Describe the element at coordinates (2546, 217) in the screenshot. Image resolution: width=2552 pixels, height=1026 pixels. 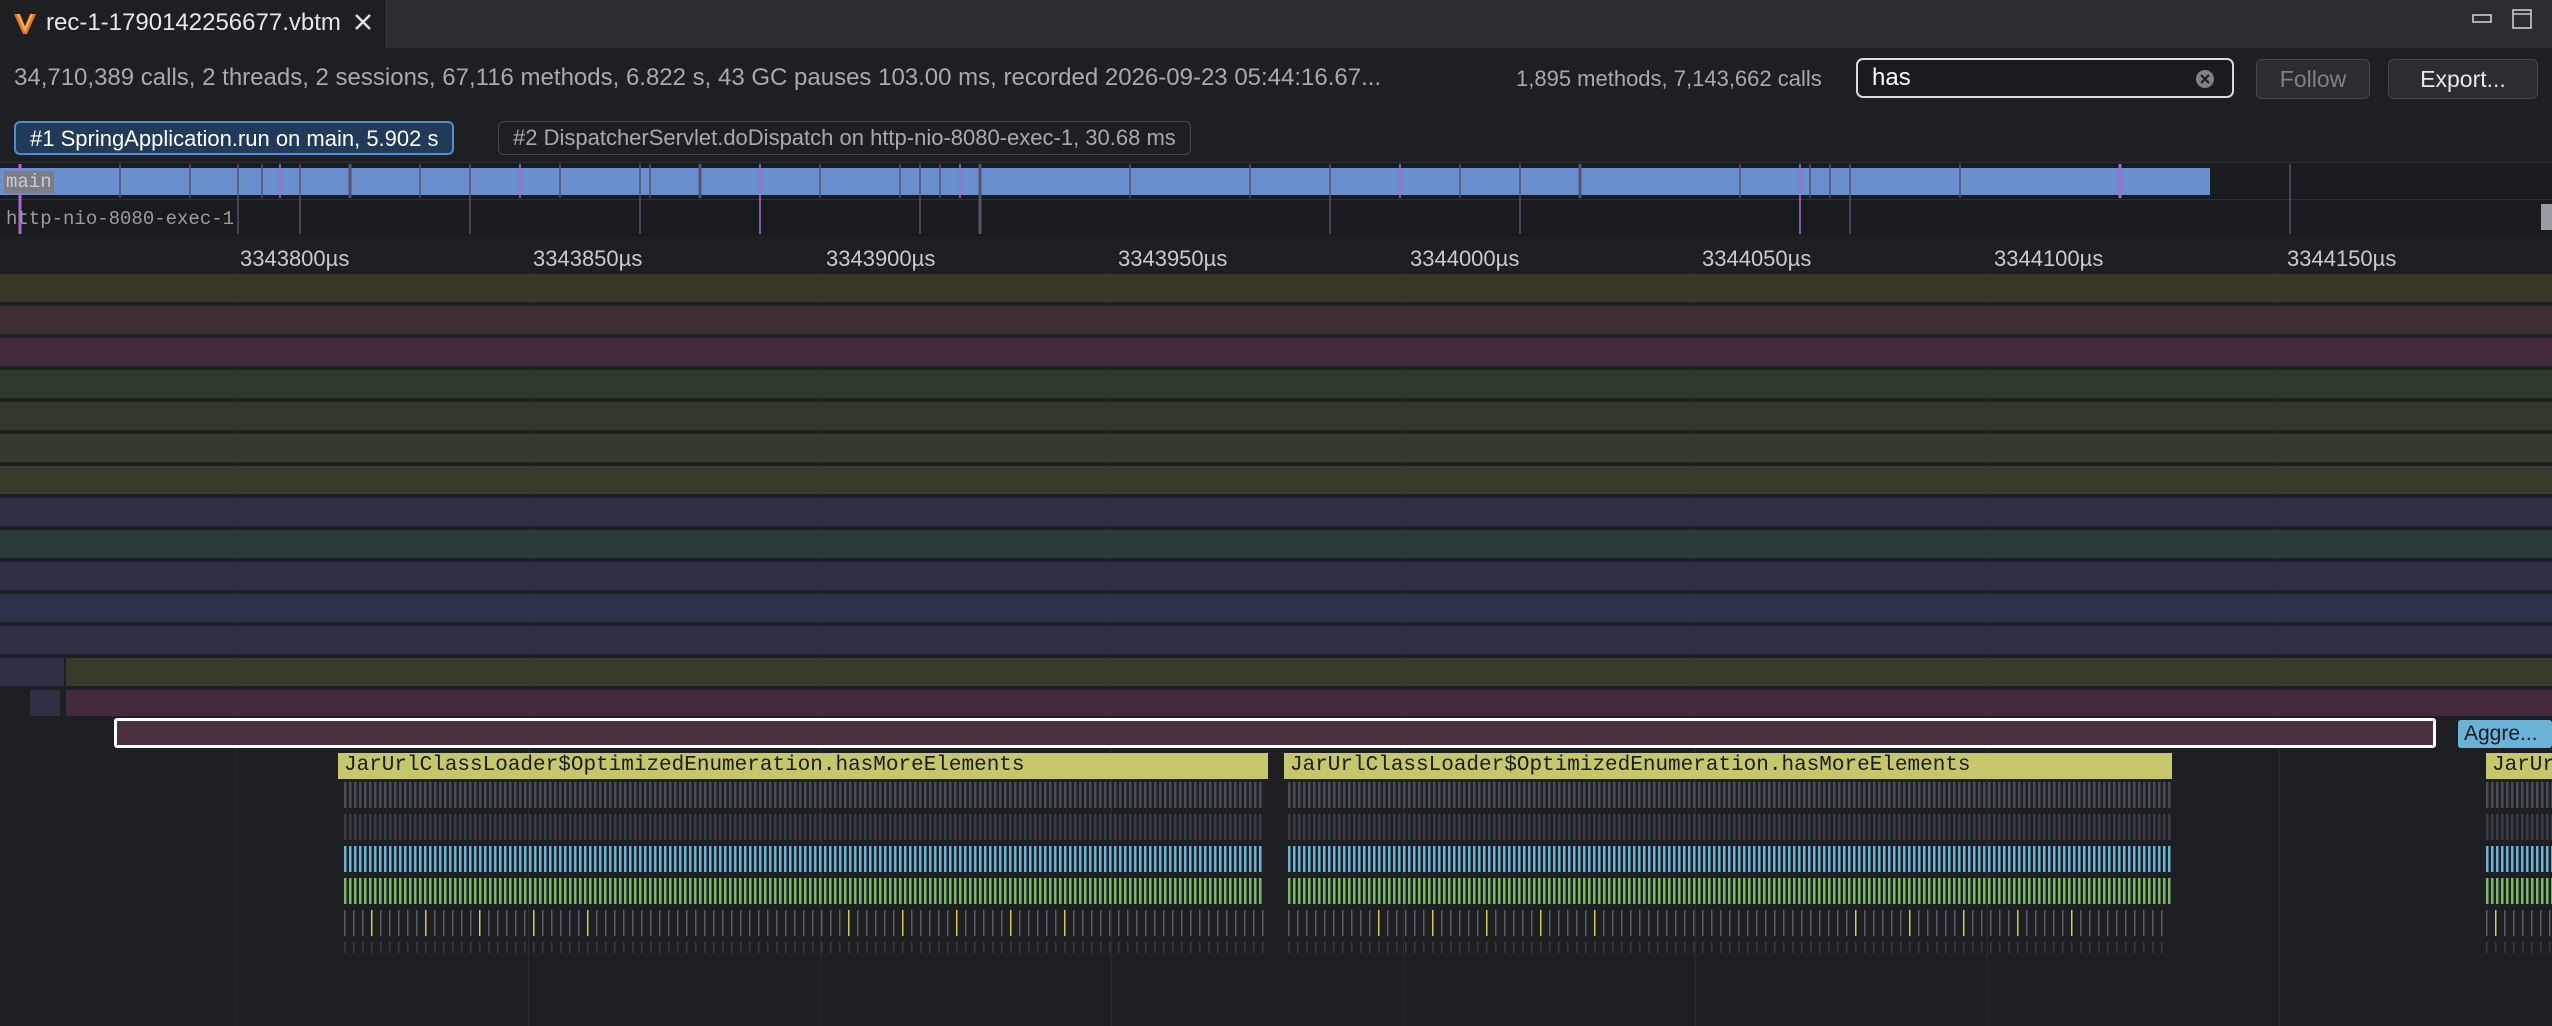
I see `thread-scroll-handle` at that location.